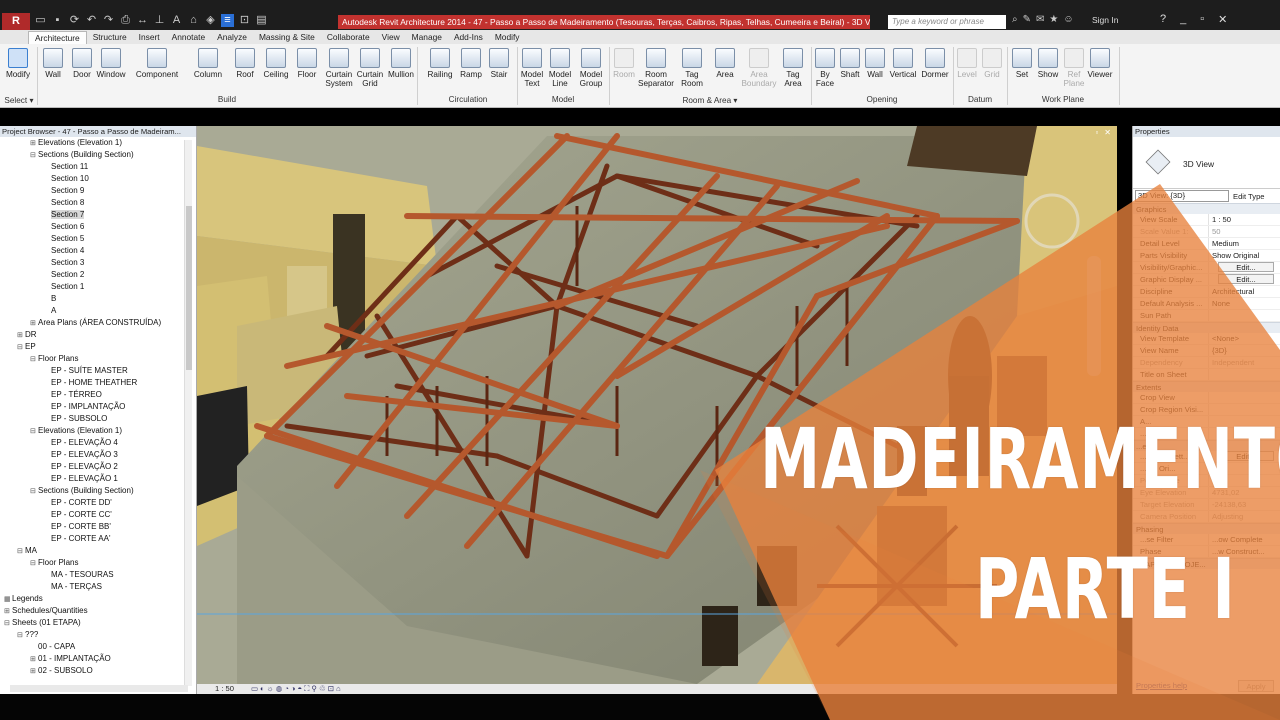  What do you see at coordinates (98, 551) in the screenshot?
I see `browser-item: ⊟ MA` at bounding box center [98, 551].